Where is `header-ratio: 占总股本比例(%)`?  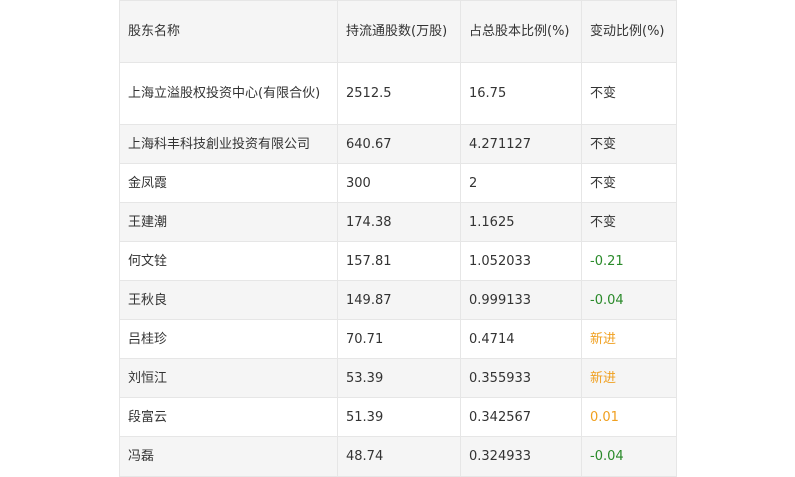
header-ratio: 占总股本比例(%) is located at coordinates (521, 31).